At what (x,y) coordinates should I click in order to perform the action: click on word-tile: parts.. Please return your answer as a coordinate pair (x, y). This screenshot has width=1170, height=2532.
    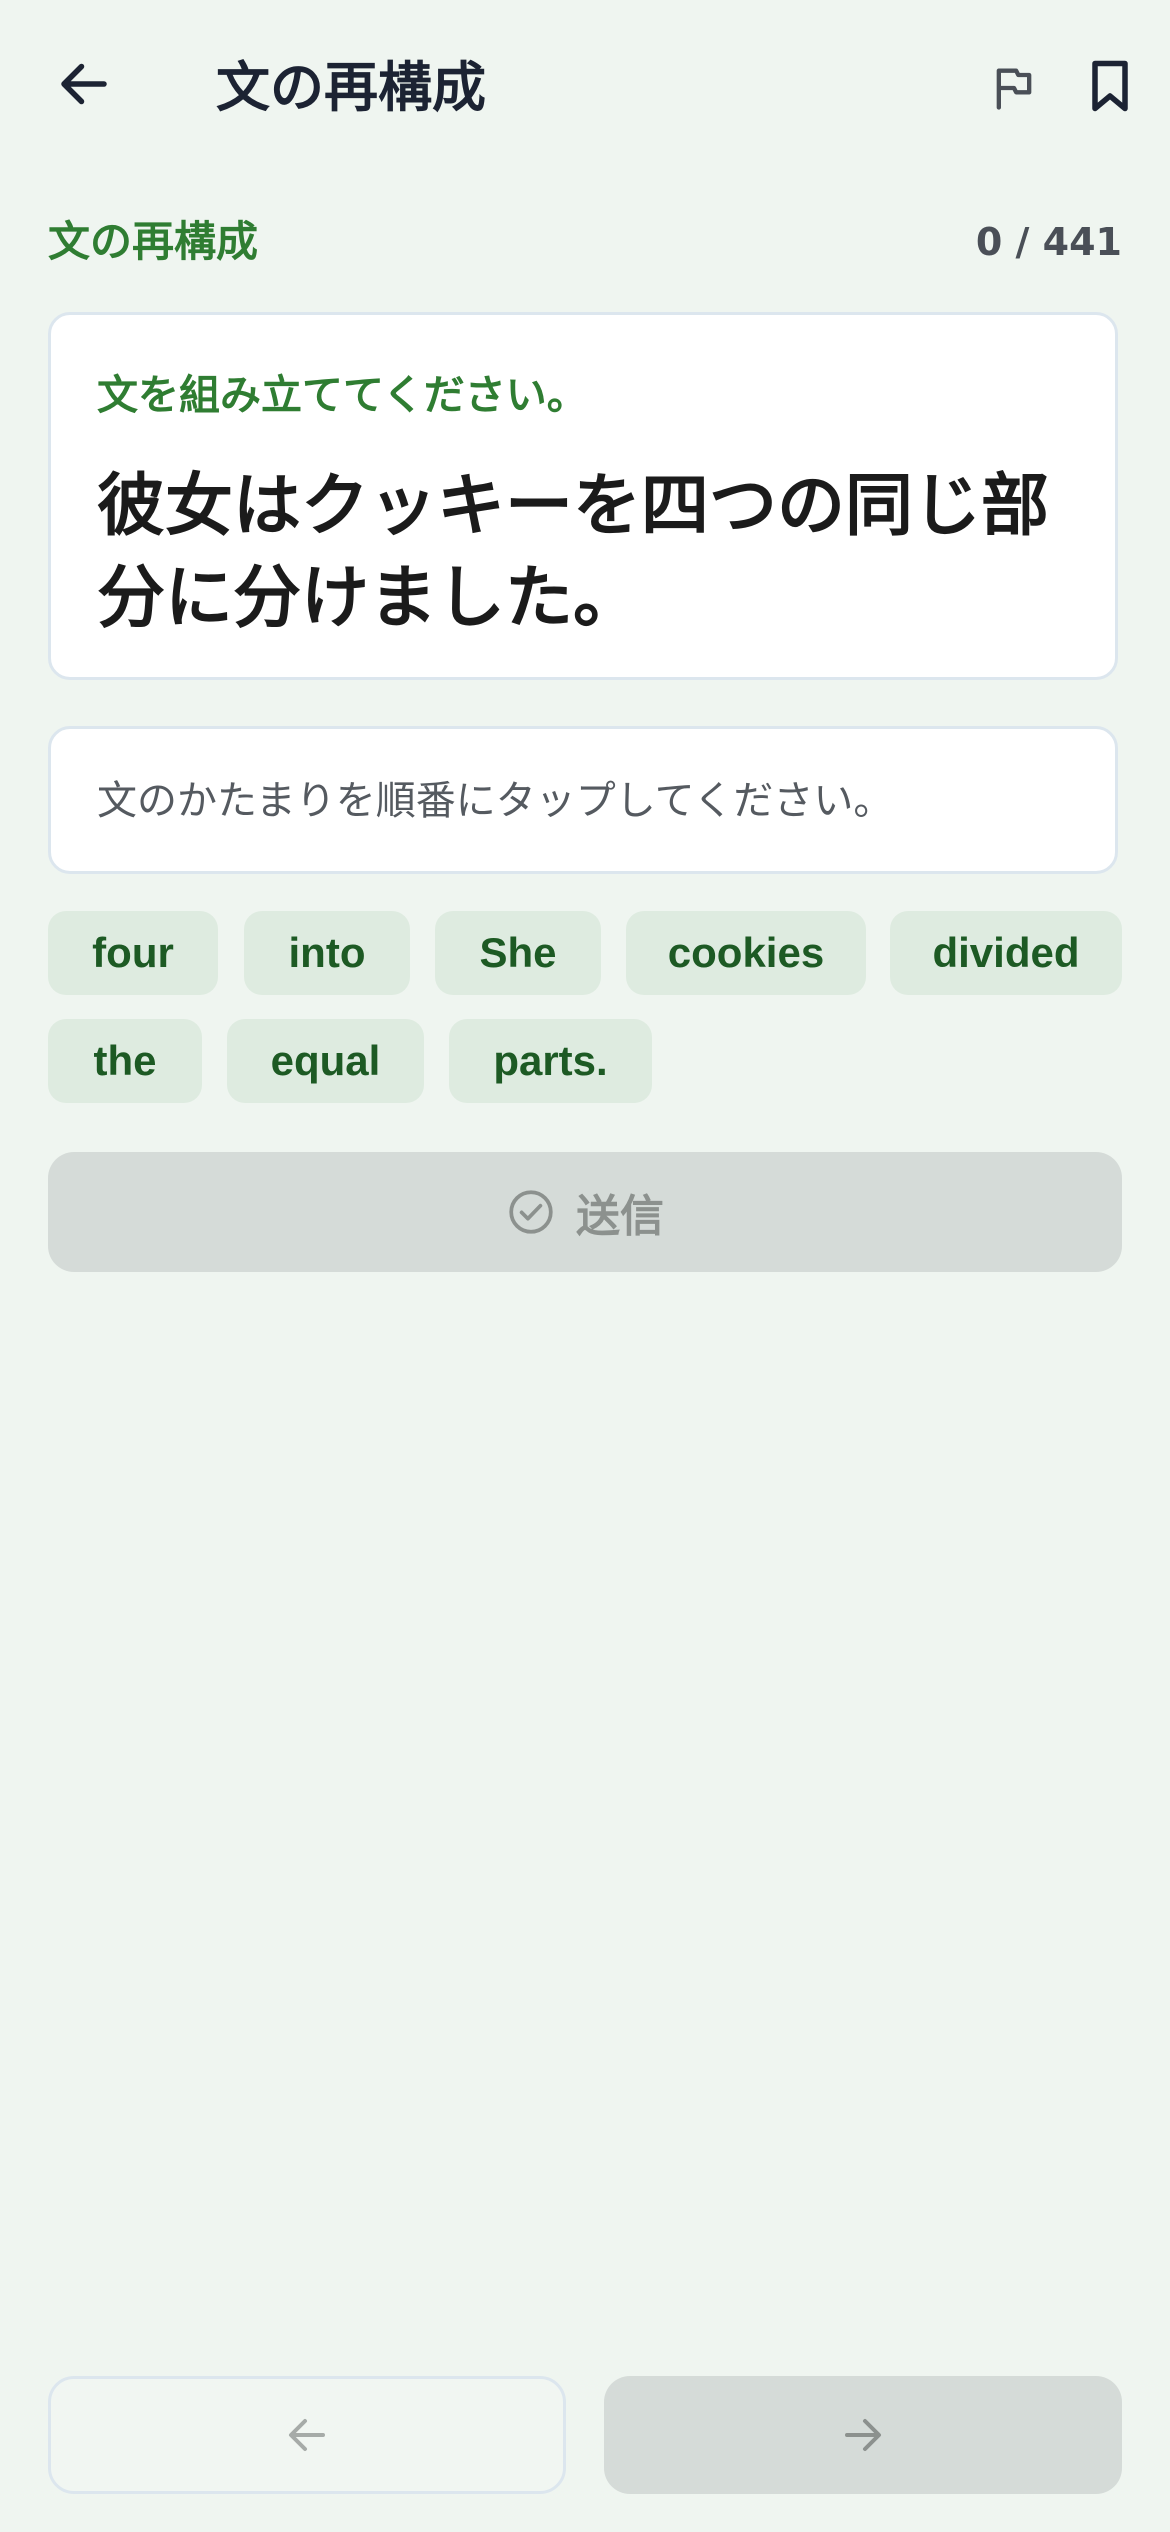
    Looking at the image, I should click on (550, 1061).